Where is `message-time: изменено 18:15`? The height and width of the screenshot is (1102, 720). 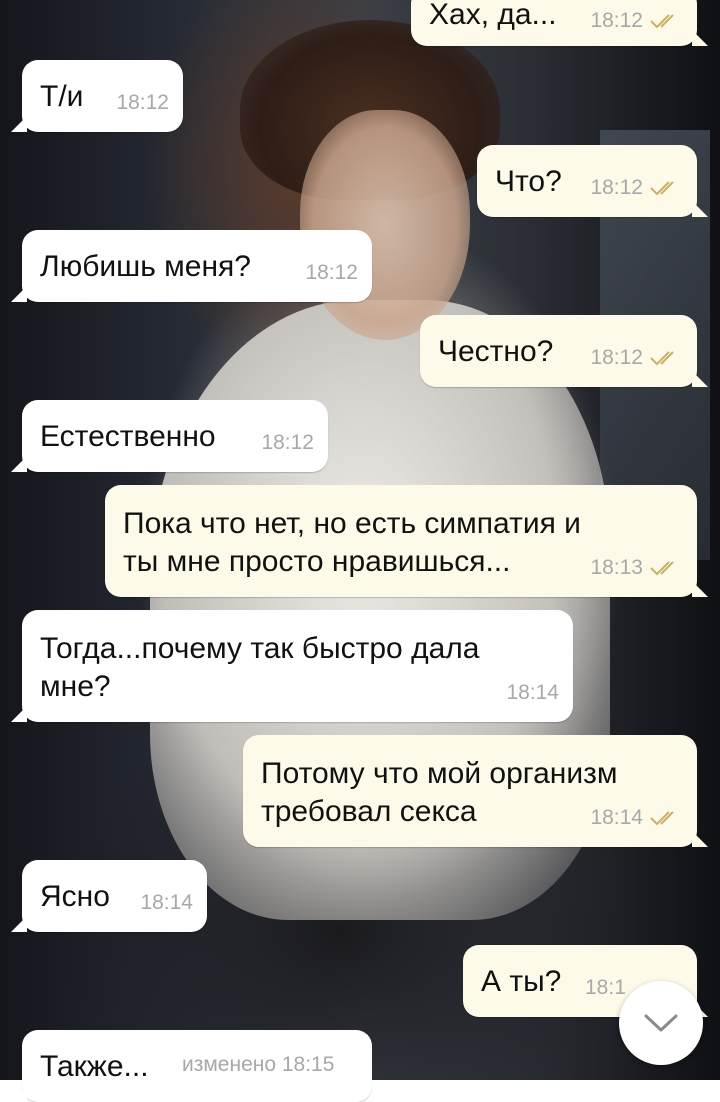
message-time: изменено 18:15 is located at coordinates (258, 1064).